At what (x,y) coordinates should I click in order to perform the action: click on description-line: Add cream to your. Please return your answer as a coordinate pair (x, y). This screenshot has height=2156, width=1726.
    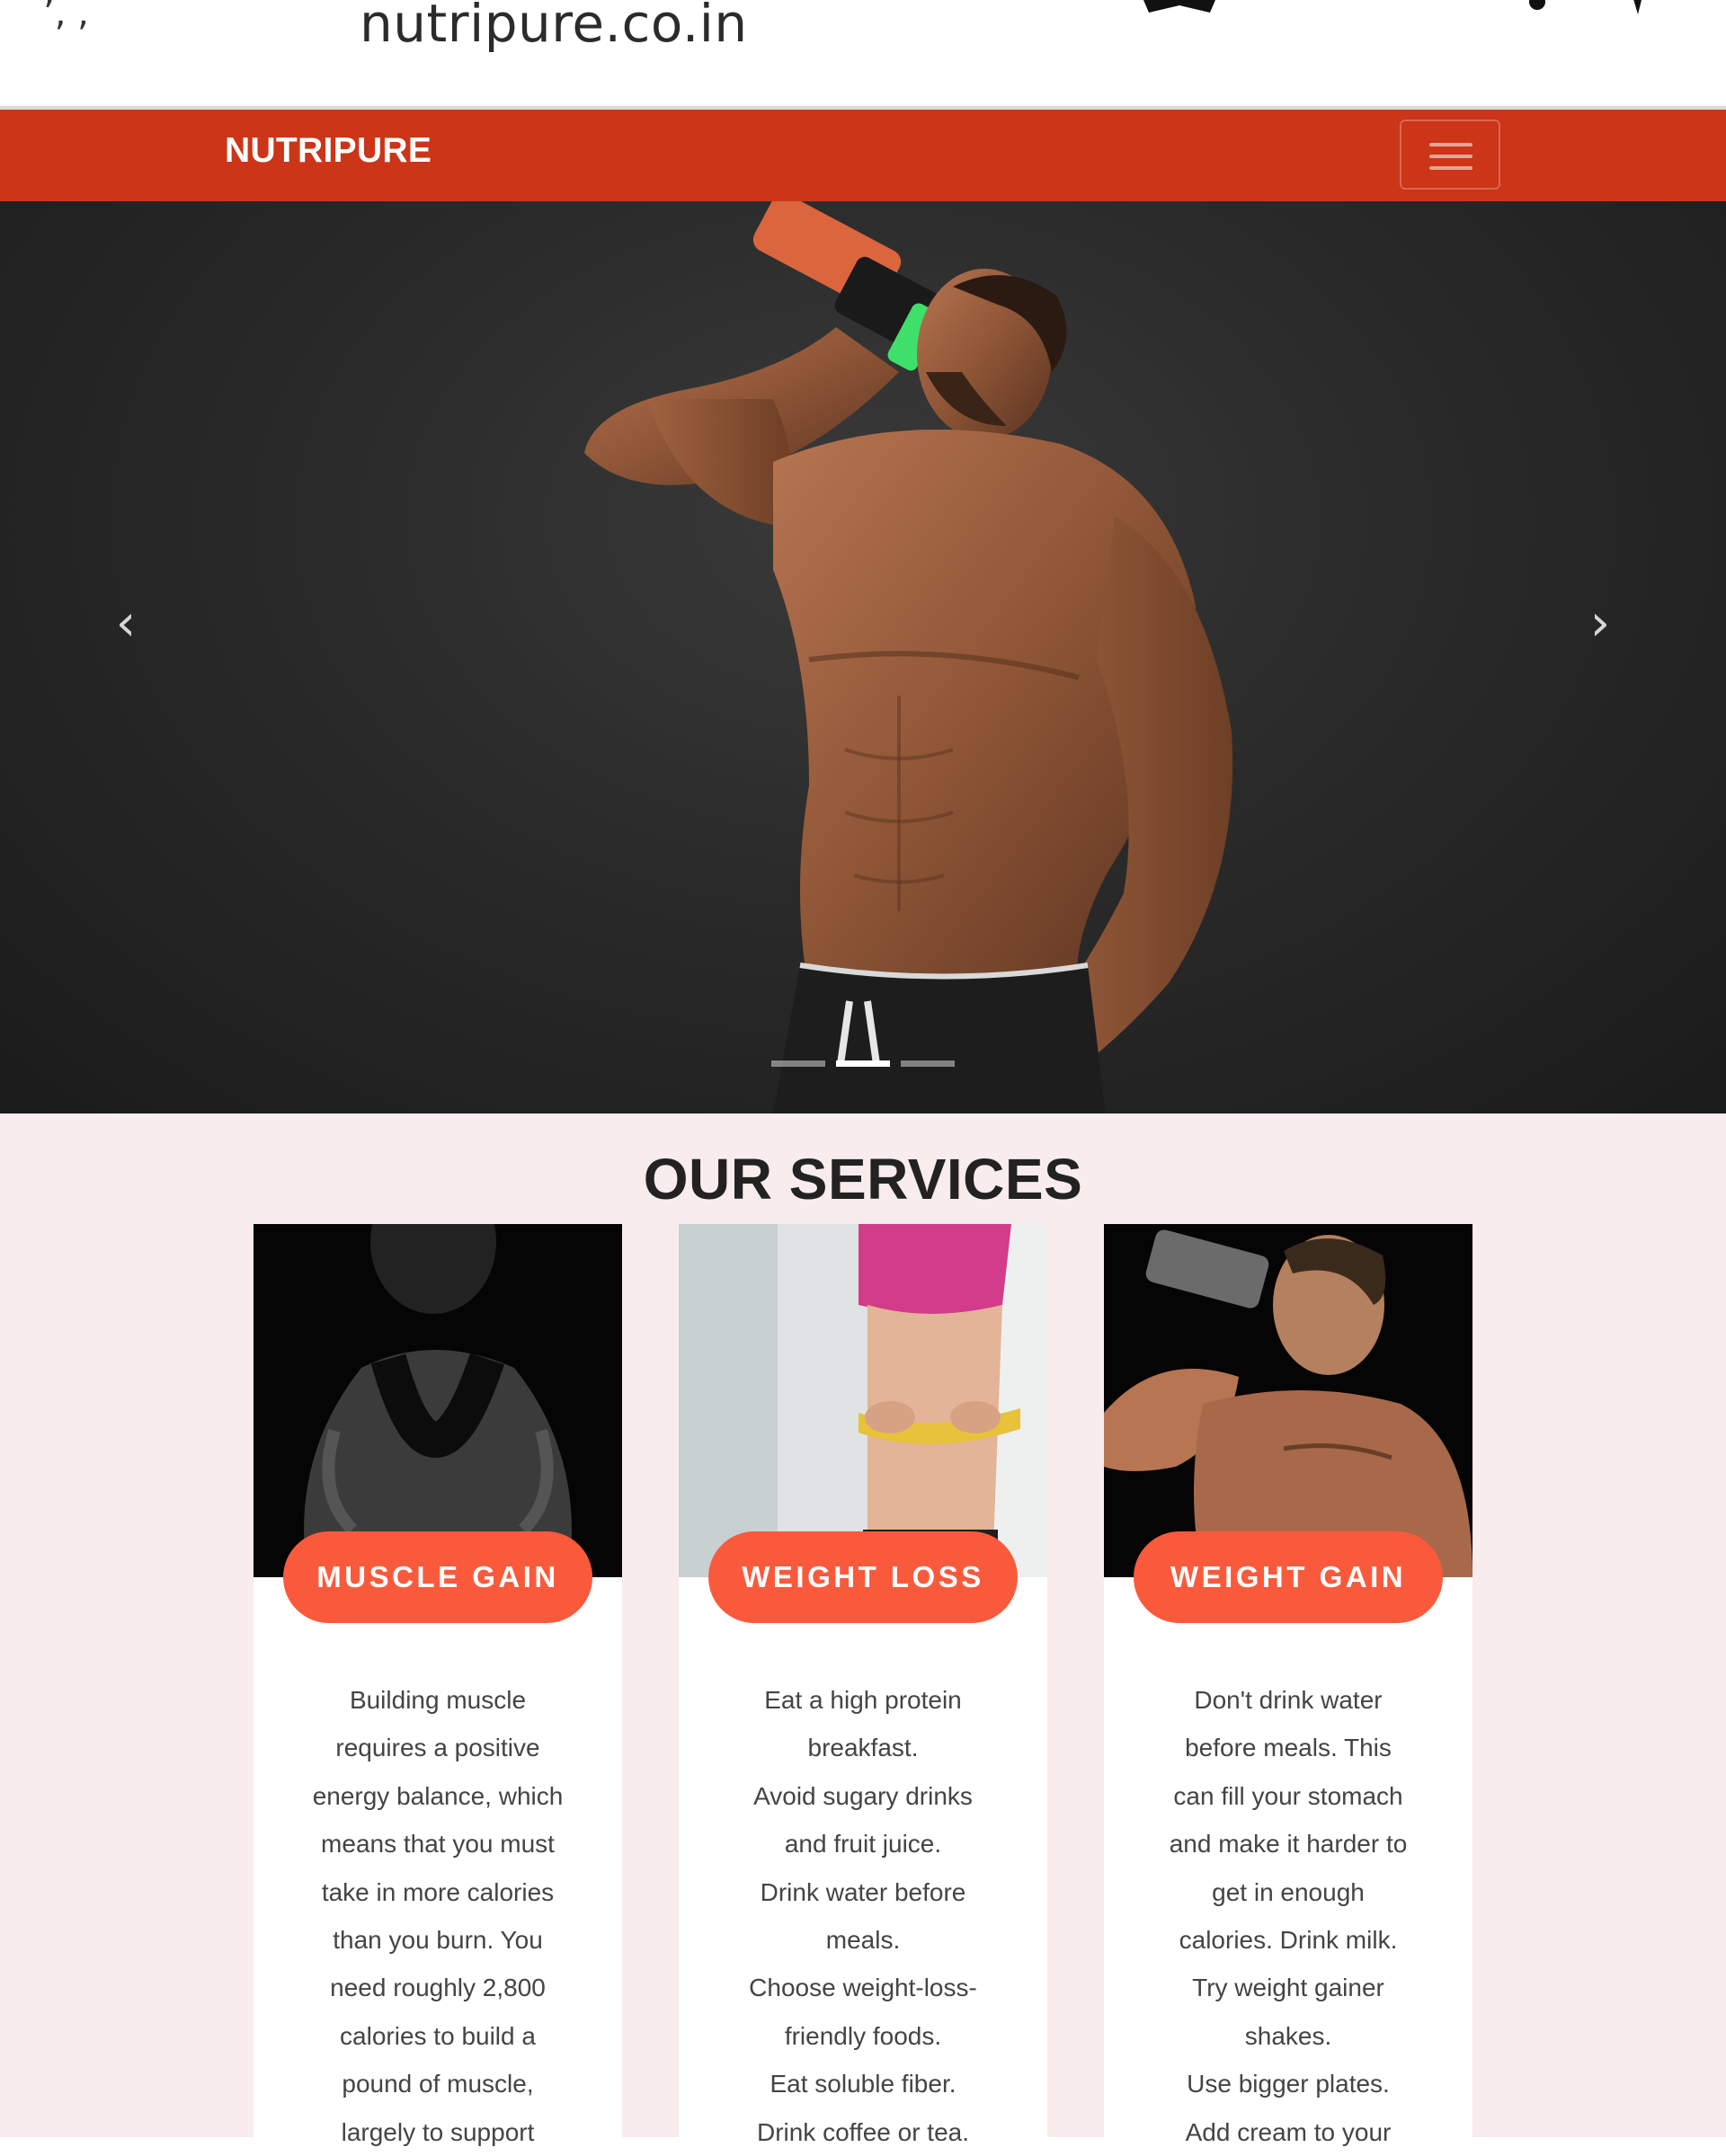
    Looking at the image, I should click on (1288, 2131).